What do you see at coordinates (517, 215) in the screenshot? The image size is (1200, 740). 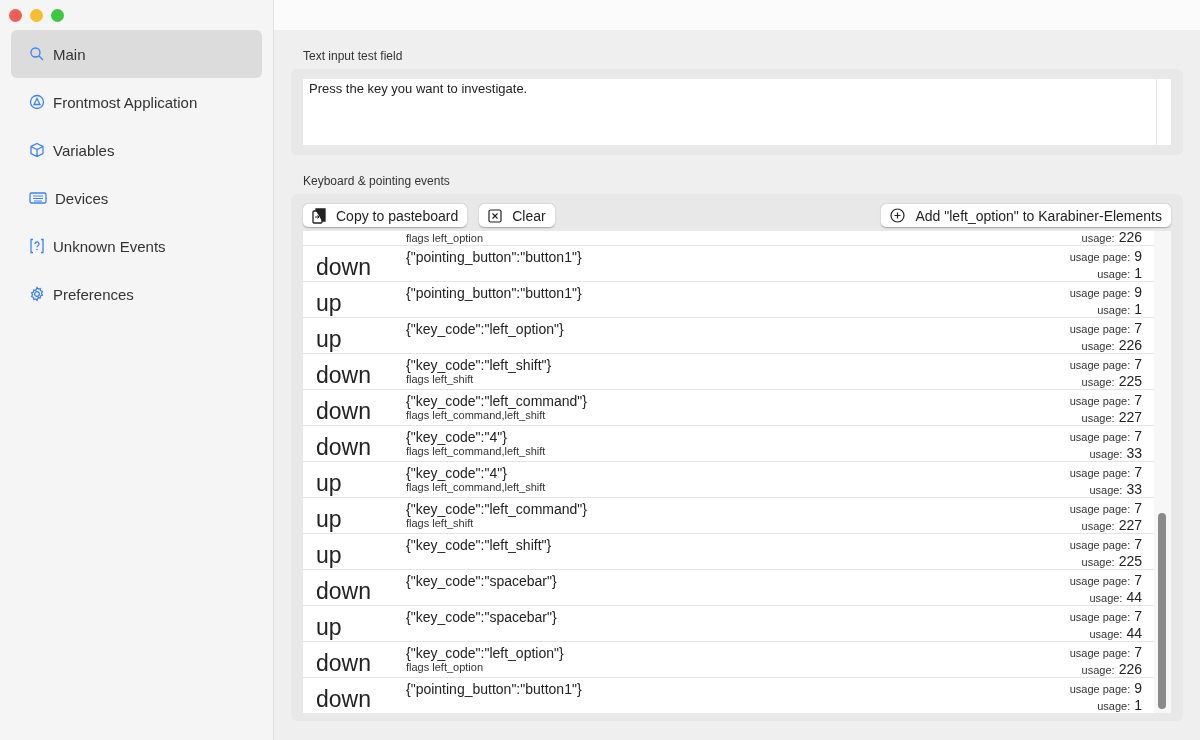 I see `clear-button: Clear` at bounding box center [517, 215].